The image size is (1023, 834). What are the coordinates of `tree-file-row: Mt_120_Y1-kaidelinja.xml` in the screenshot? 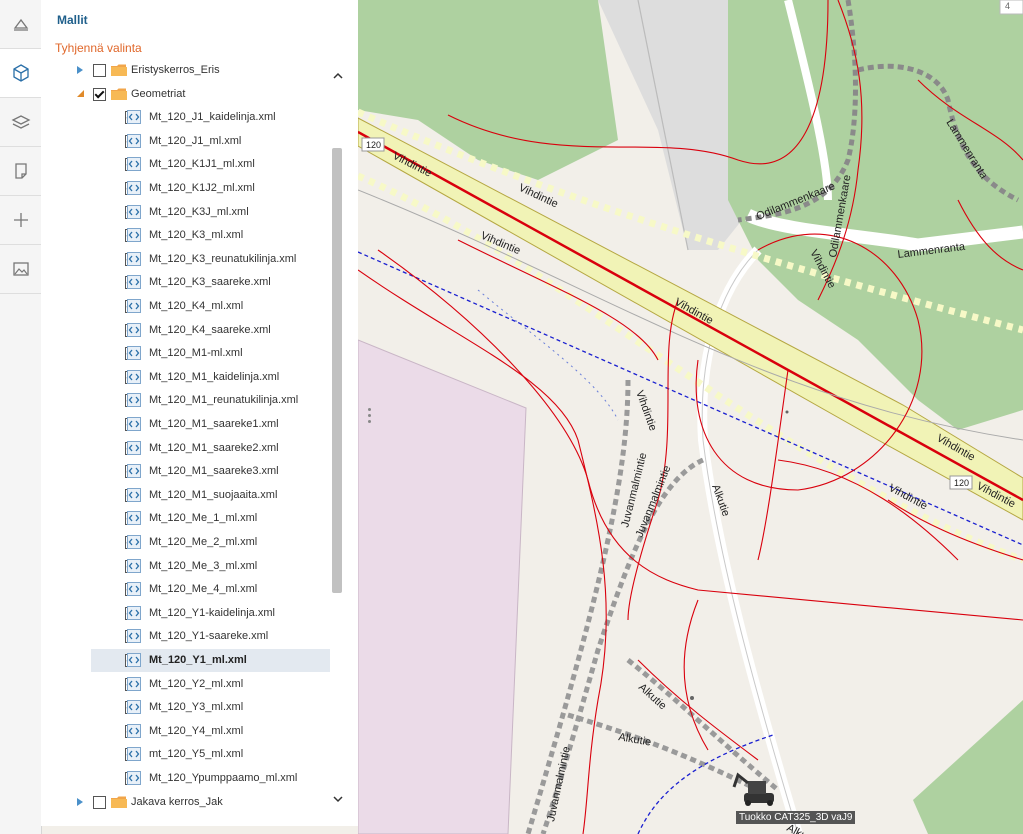 It's located at (185, 613).